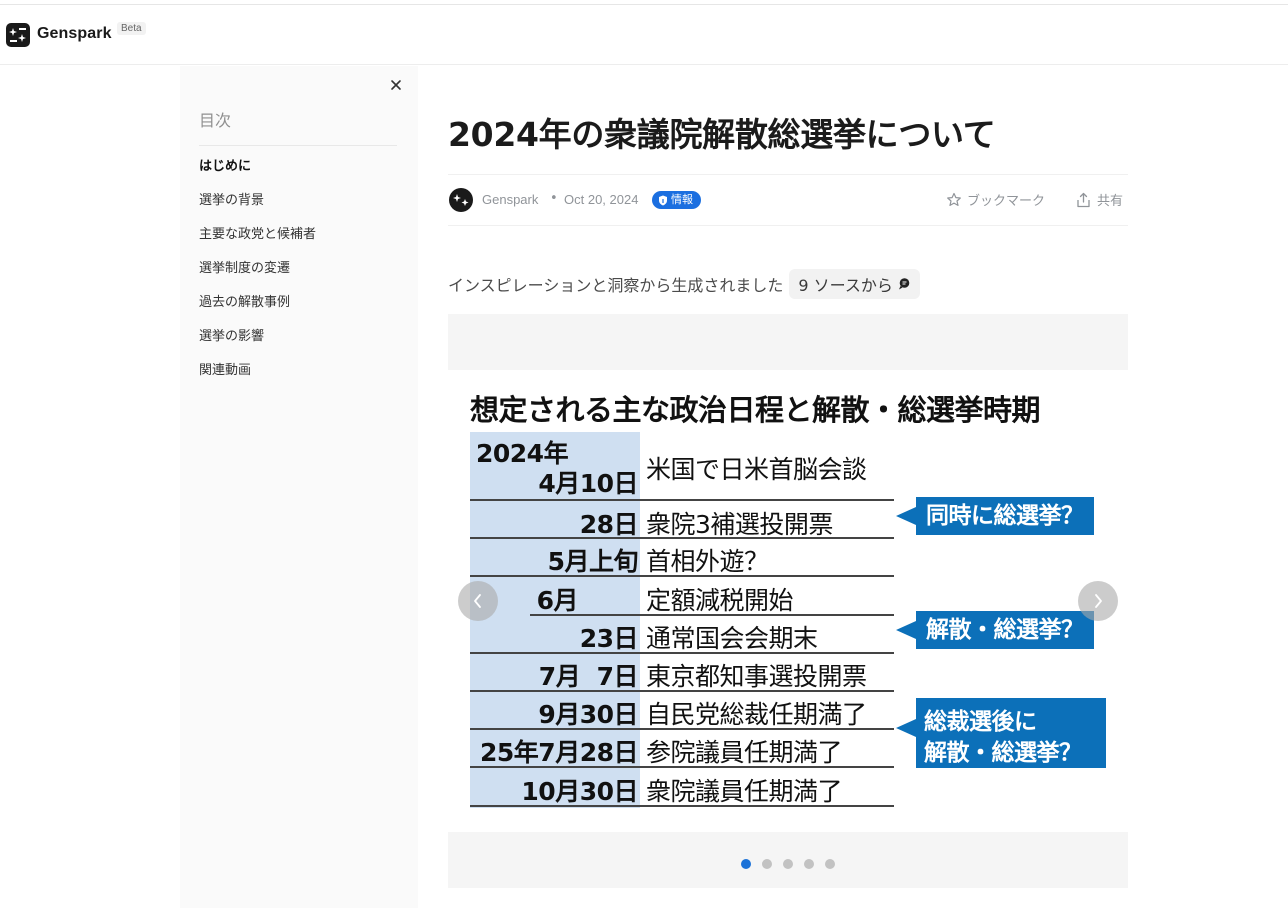  I want to click on genspark-logo-icon, so click(18, 35).